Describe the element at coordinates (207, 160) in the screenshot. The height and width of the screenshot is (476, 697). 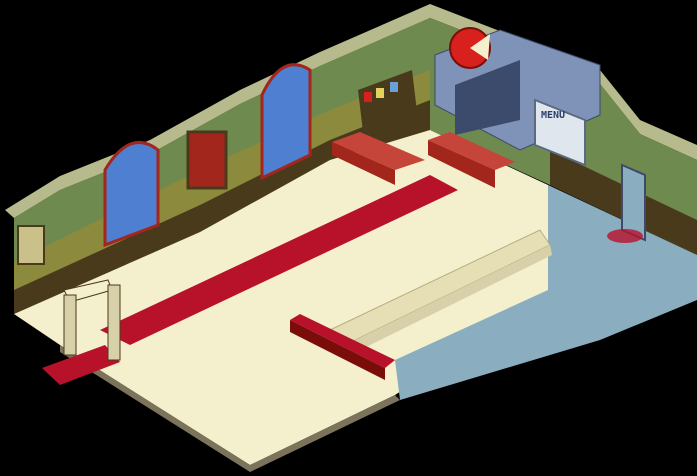
I see `red-painting` at that location.